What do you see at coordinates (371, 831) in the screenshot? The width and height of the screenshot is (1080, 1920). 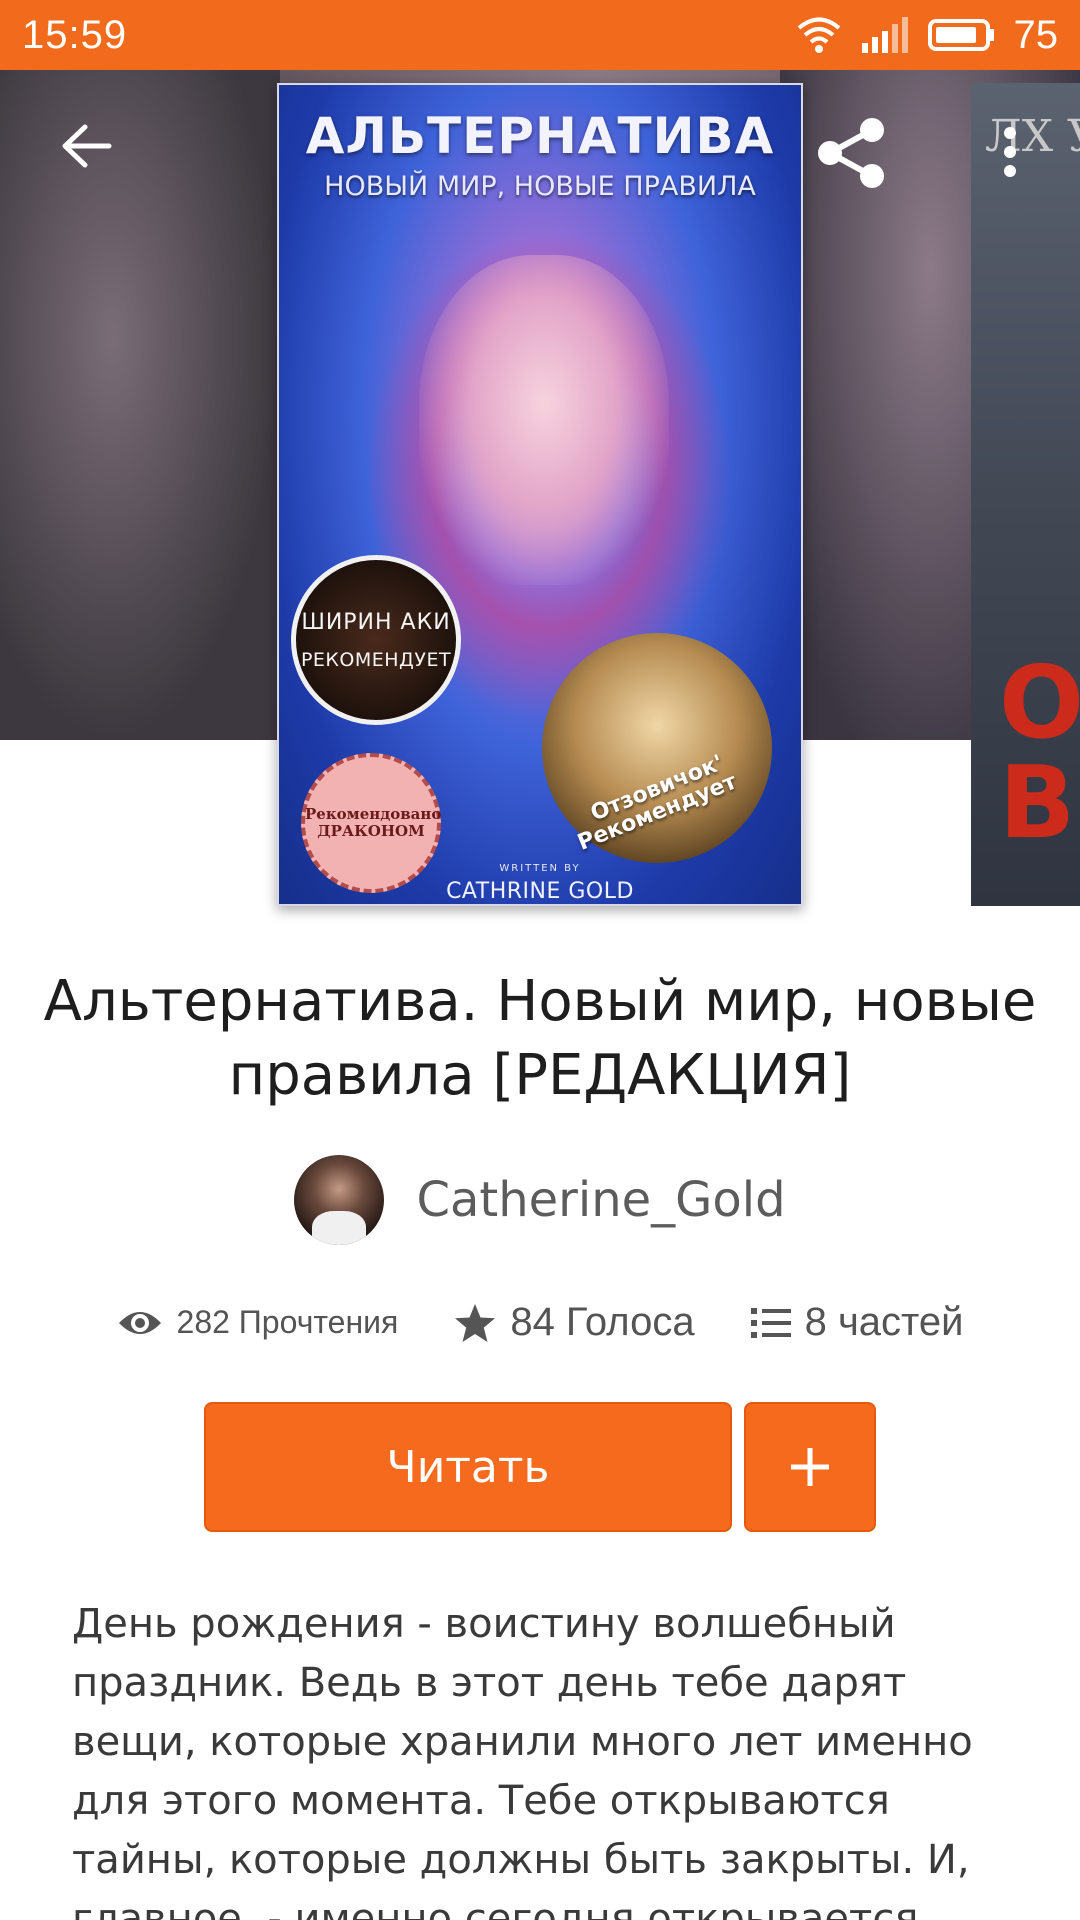 I see `badge-recommended-line2: ДРАКОНОМ` at bounding box center [371, 831].